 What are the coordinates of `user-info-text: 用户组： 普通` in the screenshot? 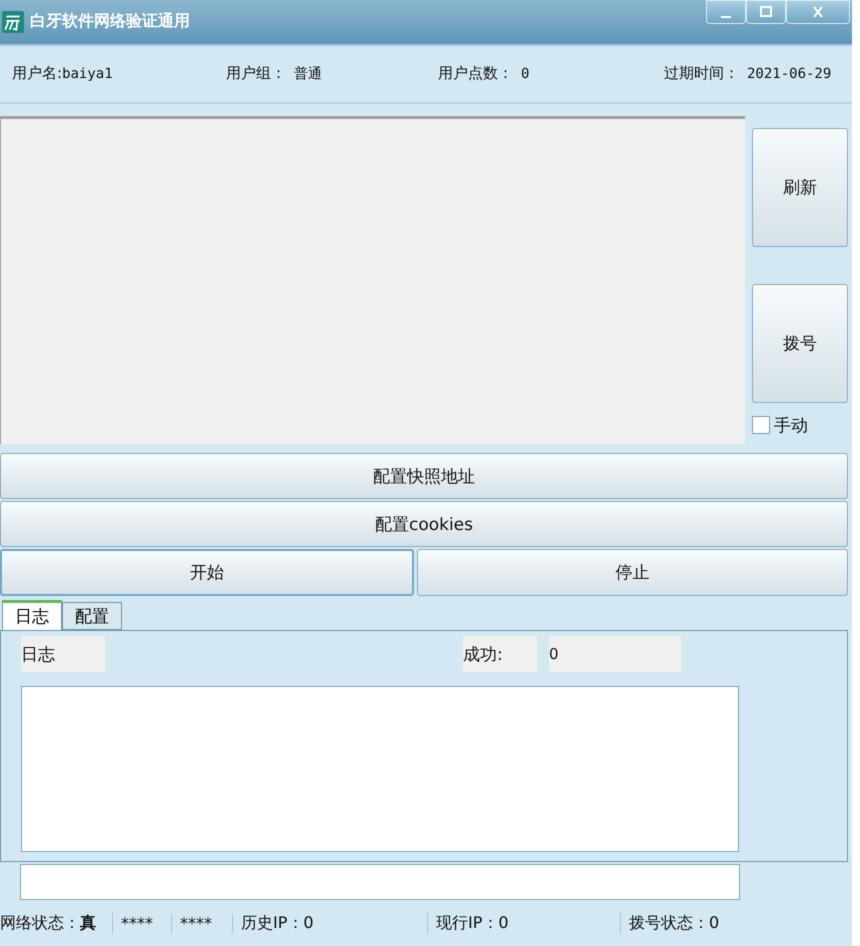 It's located at (274, 74).